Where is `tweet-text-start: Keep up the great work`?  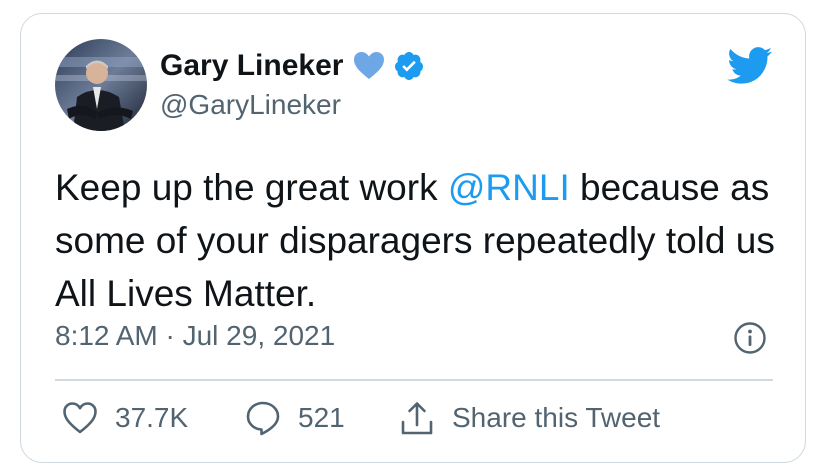 tweet-text-start: Keep up the great work is located at coordinates (251, 187).